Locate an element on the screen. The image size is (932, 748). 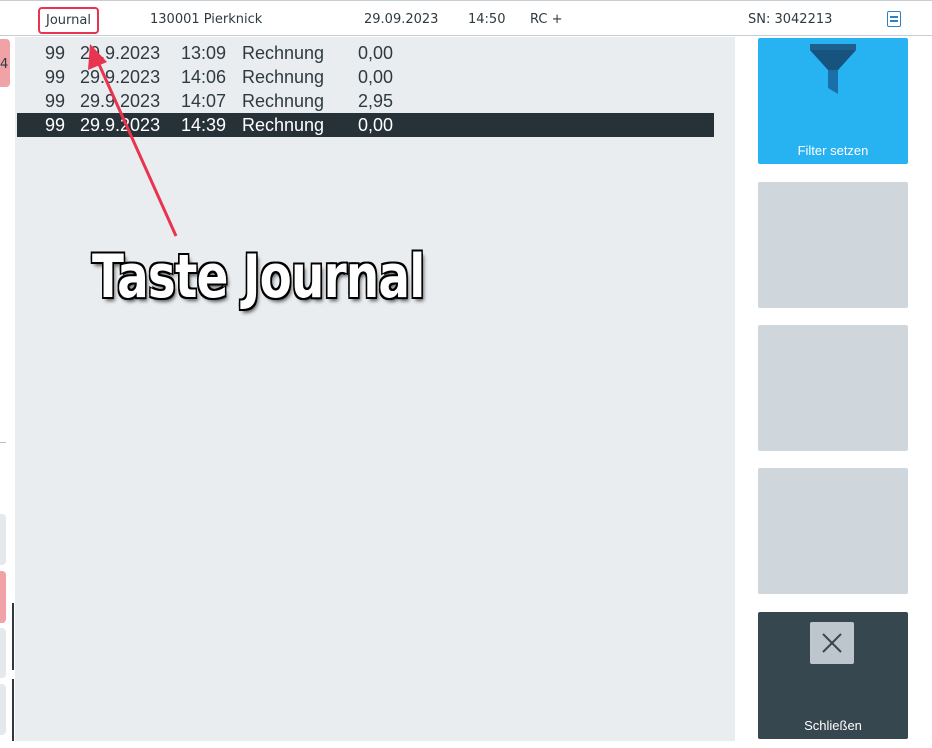
journal-row: 99 29.9.2023 13:09 Rechnung 0,00 is located at coordinates (365, 53).